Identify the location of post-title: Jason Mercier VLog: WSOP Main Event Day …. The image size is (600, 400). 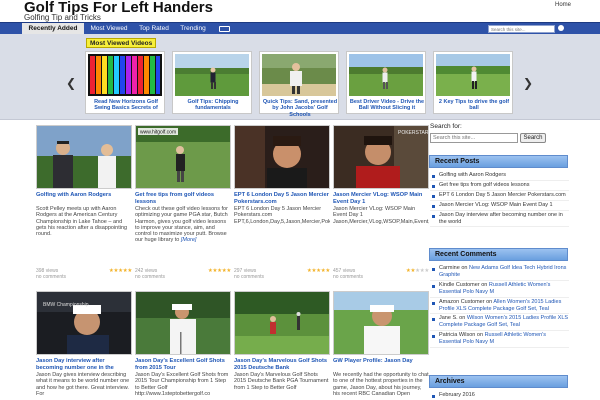
(381, 198).